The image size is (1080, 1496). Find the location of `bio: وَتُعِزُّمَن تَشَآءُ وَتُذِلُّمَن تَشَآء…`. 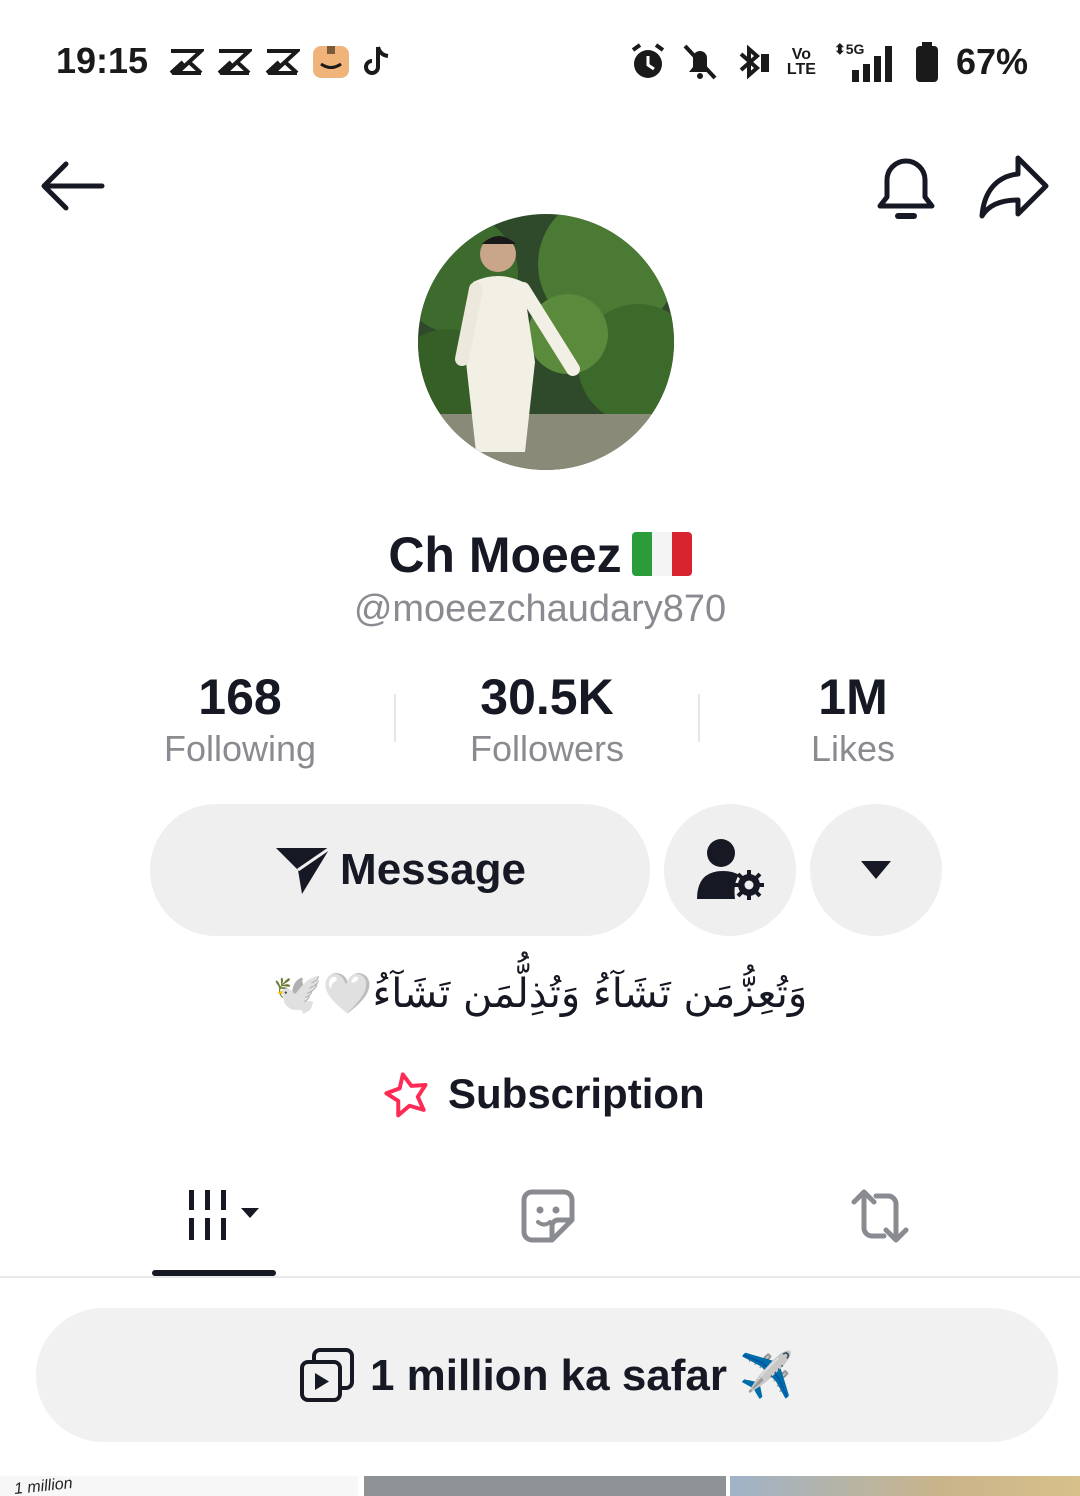

bio: وَتُعِزُّمَن تَشَآءُ وَتُذِلُّمَن تَشَآء… is located at coordinates (540, 994).